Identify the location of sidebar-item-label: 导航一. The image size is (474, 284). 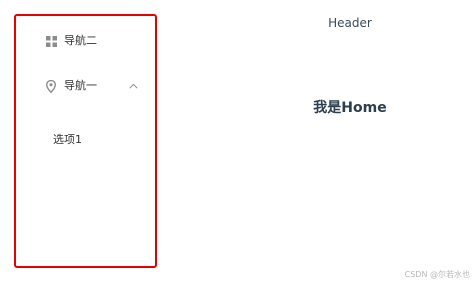
(80, 85).